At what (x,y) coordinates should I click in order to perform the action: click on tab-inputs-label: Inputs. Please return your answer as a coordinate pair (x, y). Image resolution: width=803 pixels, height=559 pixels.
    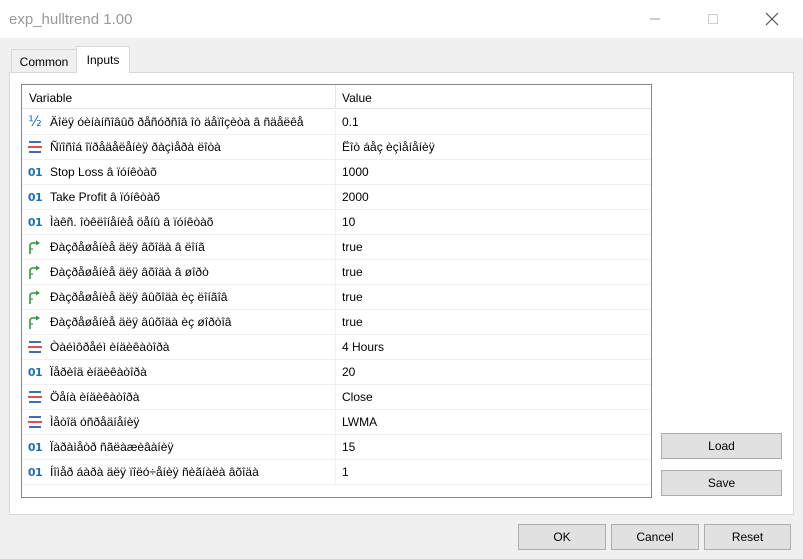
    Looking at the image, I should click on (103, 60).